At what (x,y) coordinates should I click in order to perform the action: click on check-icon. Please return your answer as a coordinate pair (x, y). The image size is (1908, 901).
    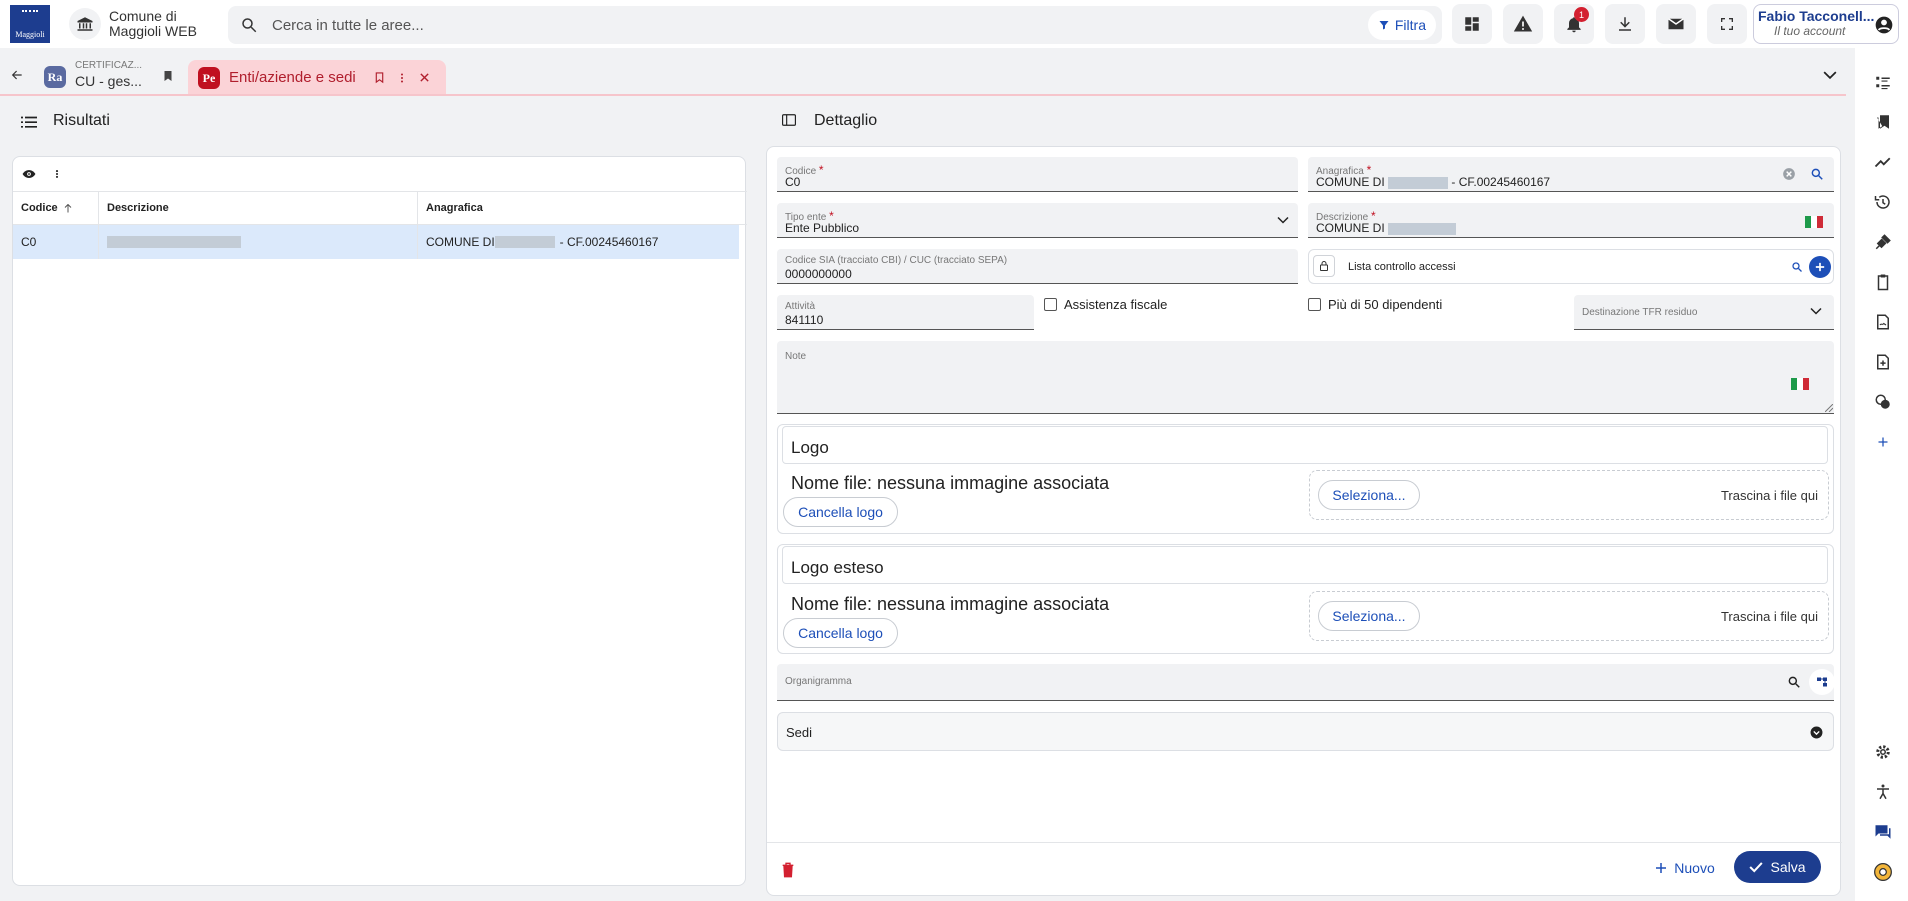
    Looking at the image, I should click on (1756, 867).